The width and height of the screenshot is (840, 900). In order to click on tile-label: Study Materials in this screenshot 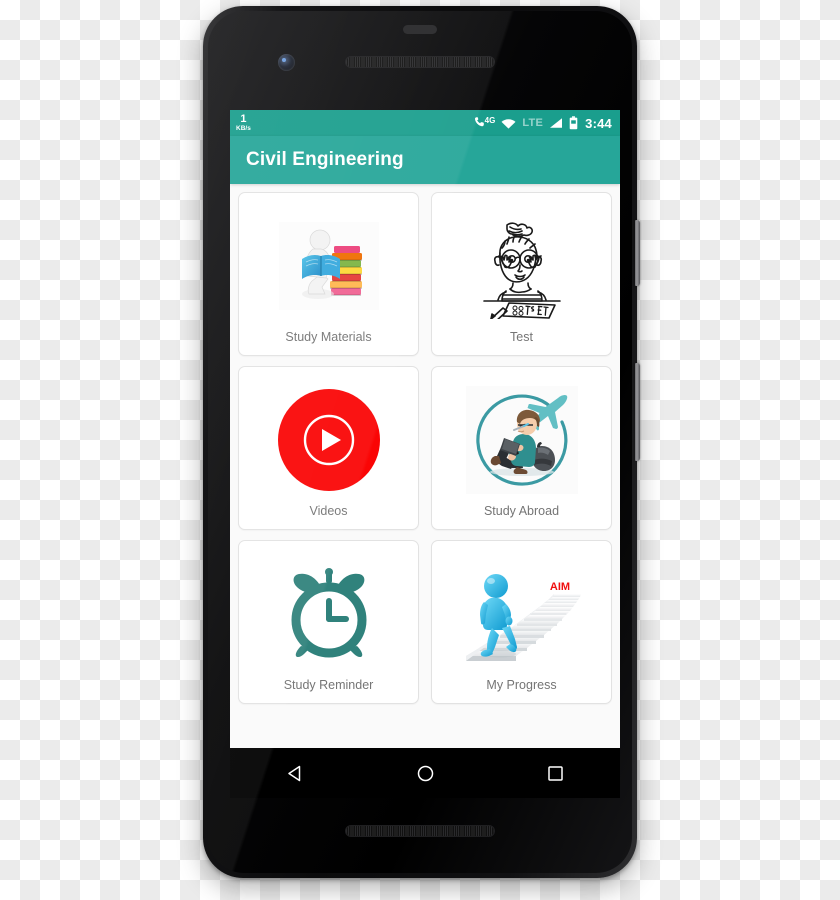, I will do `click(328, 337)`.